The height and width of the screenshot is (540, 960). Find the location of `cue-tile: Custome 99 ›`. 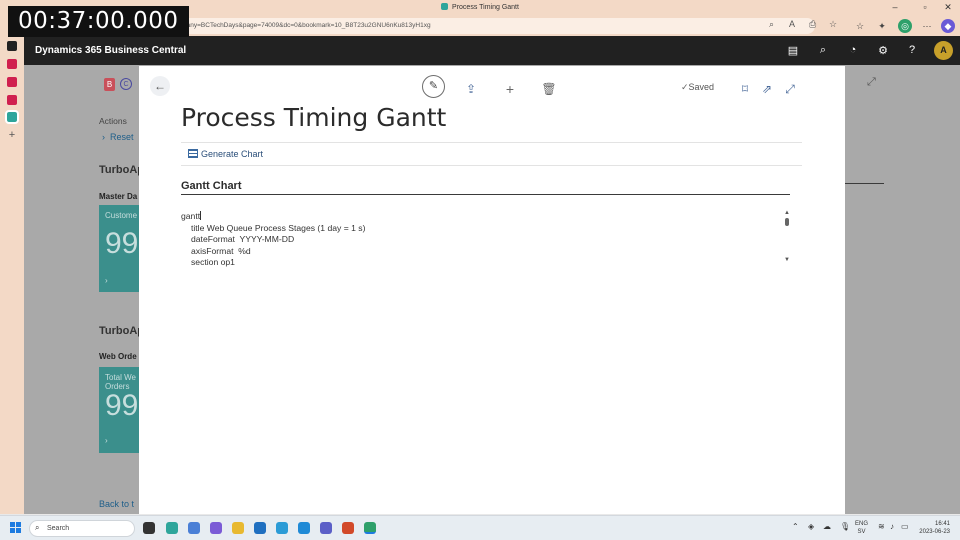

cue-tile: Custome 99 › is located at coordinates (119, 248).